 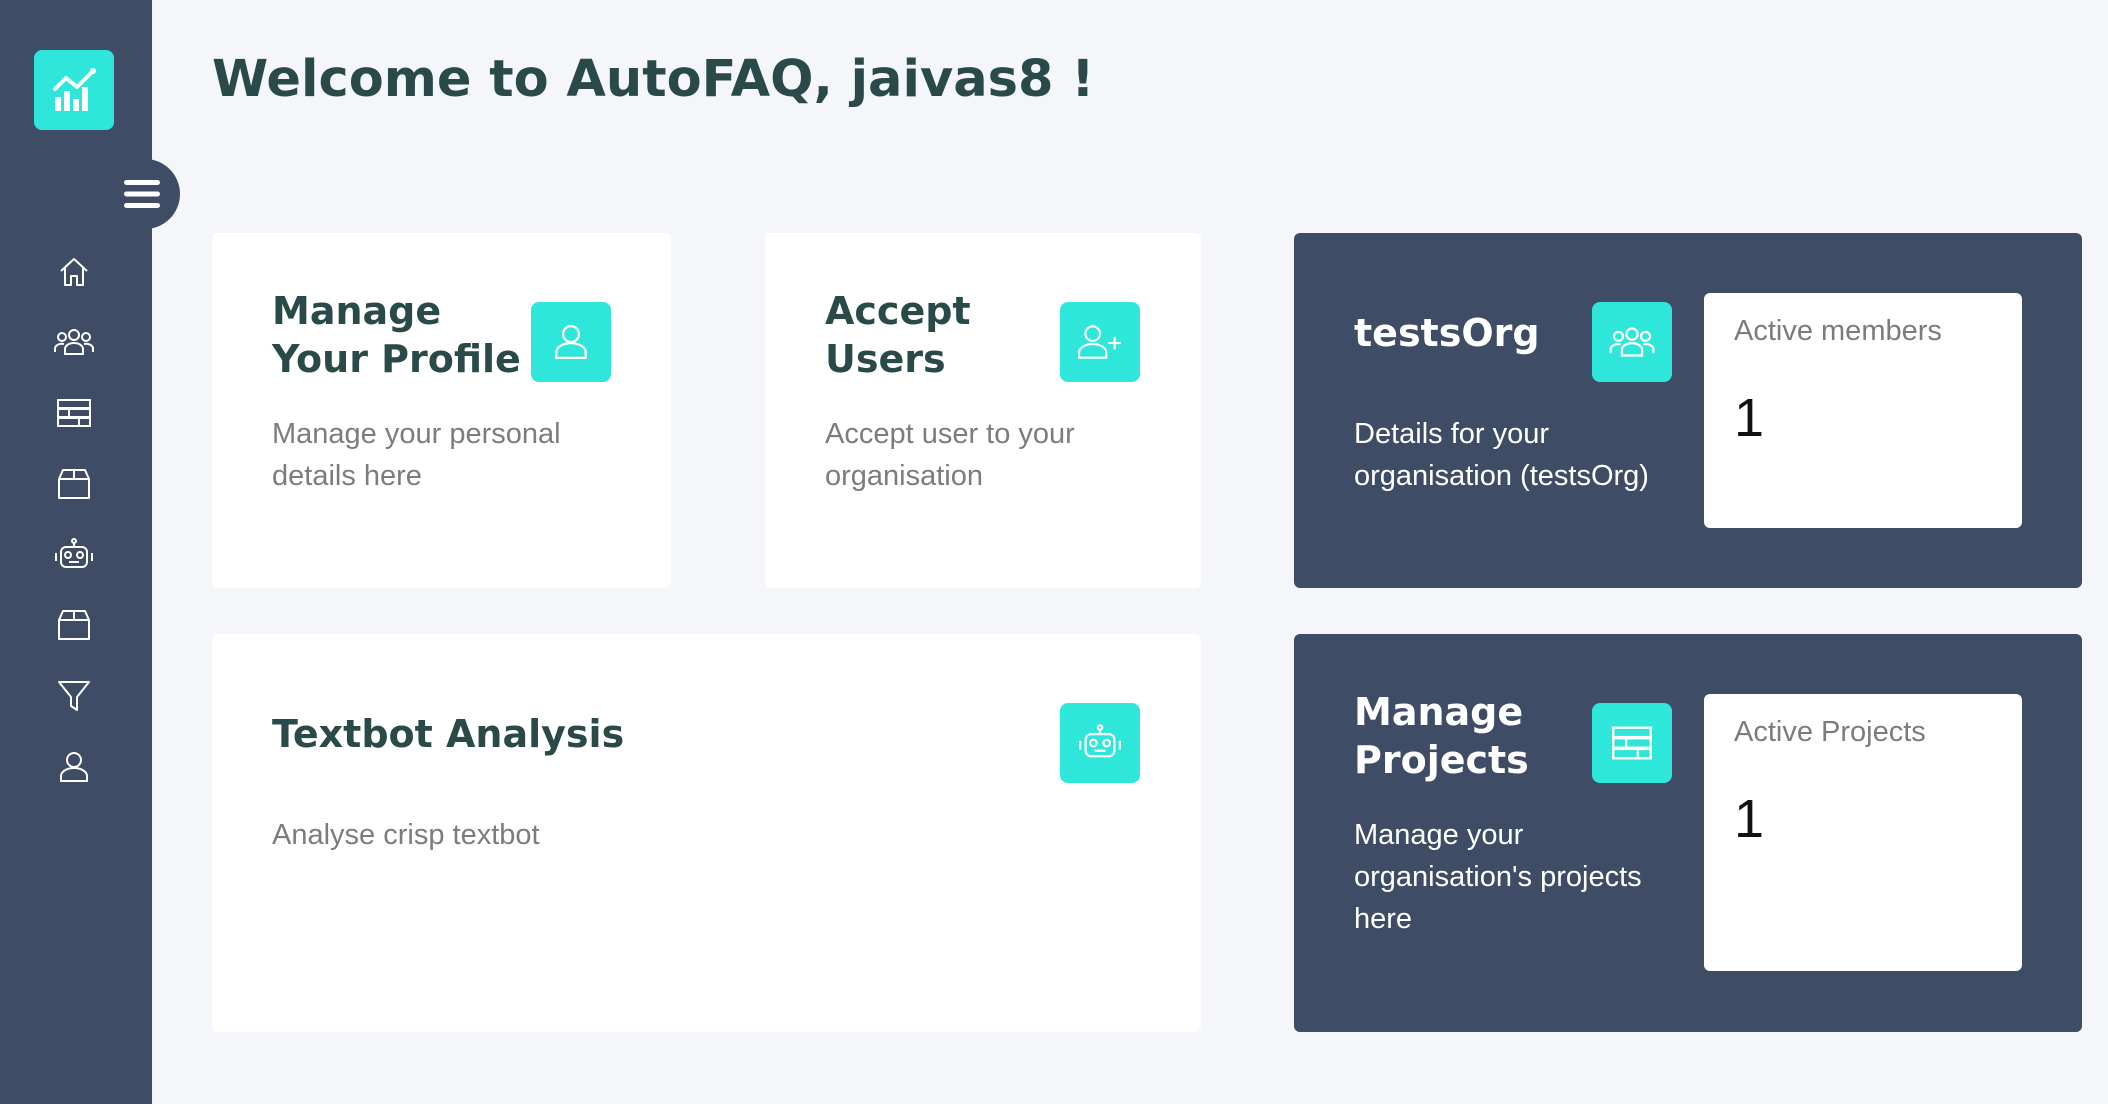 What do you see at coordinates (898, 311) in the screenshot?
I see `card-title-line: Accept` at bounding box center [898, 311].